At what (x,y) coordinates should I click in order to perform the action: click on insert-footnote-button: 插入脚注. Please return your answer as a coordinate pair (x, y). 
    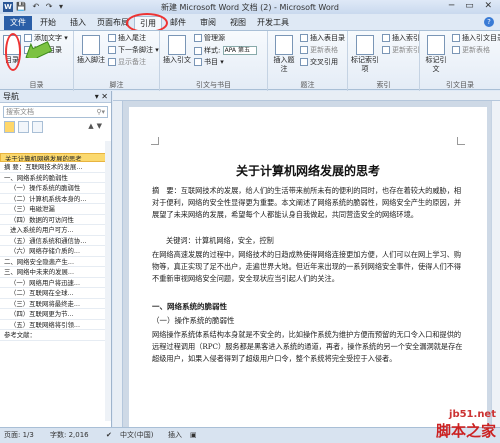
    Looking at the image, I should click on (91, 50).